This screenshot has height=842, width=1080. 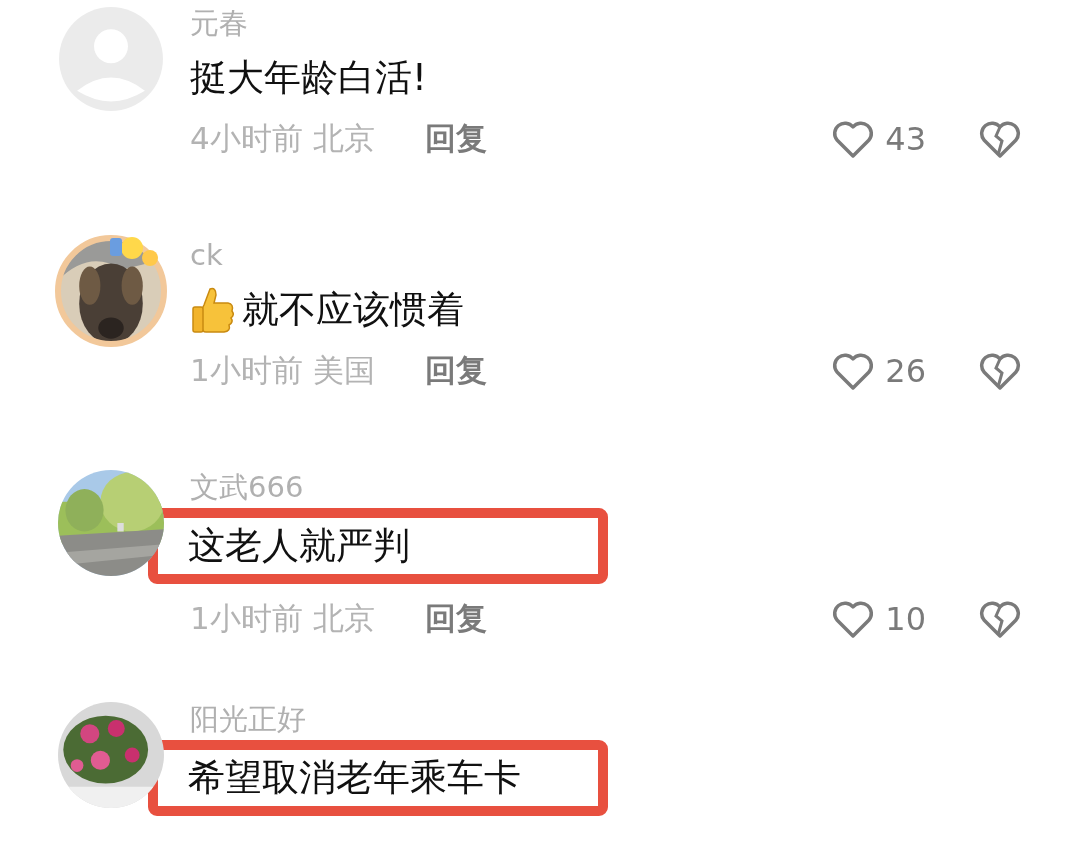 What do you see at coordinates (606, 255) in the screenshot?
I see `user-name: ck` at bounding box center [606, 255].